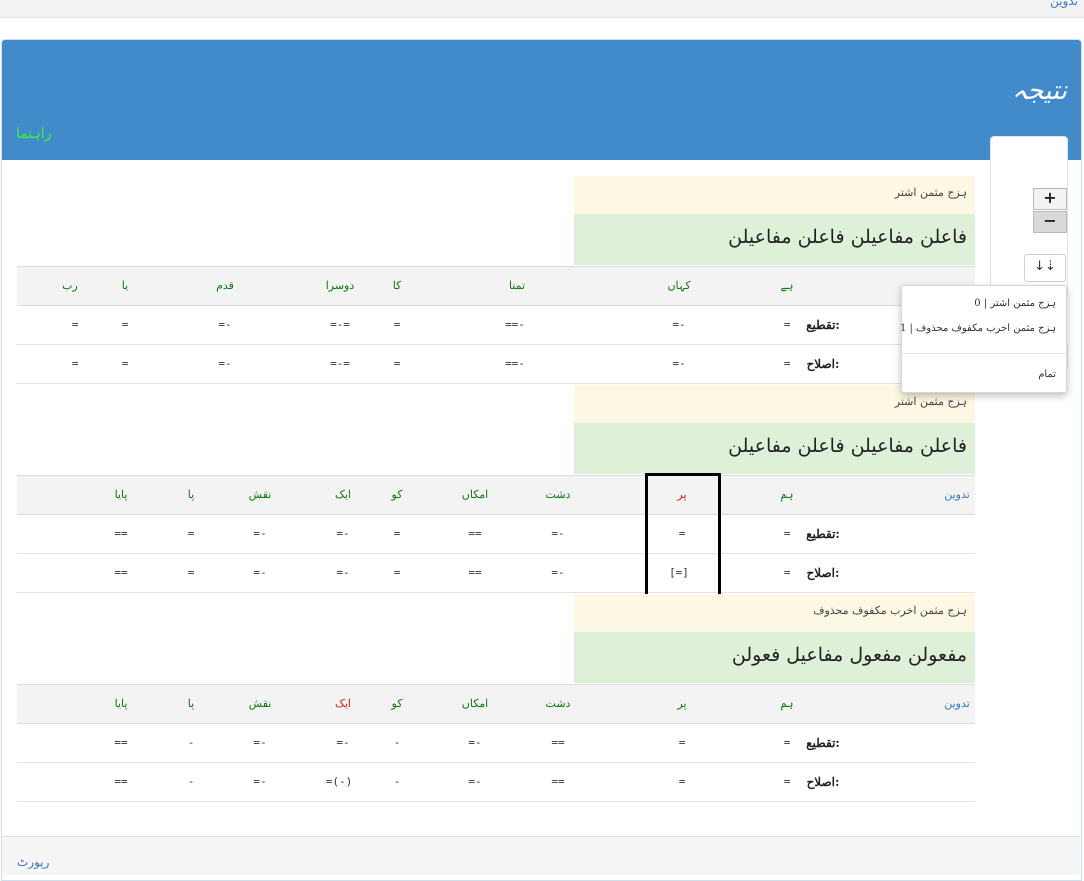  What do you see at coordinates (542, 9) in the screenshot?
I see `top-bar: تدوین` at bounding box center [542, 9].